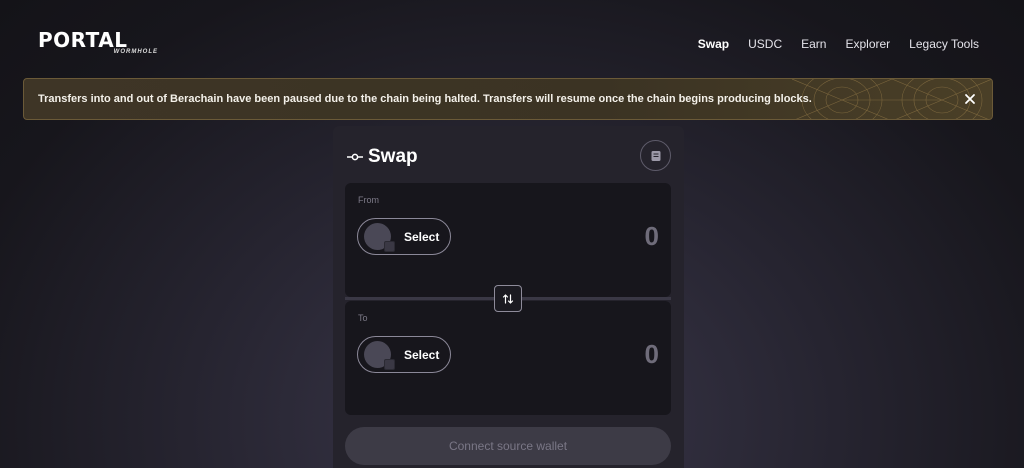 The width and height of the screenshot is (1024, 468). I want to click on swap-commit-icon, so click(355, 157).